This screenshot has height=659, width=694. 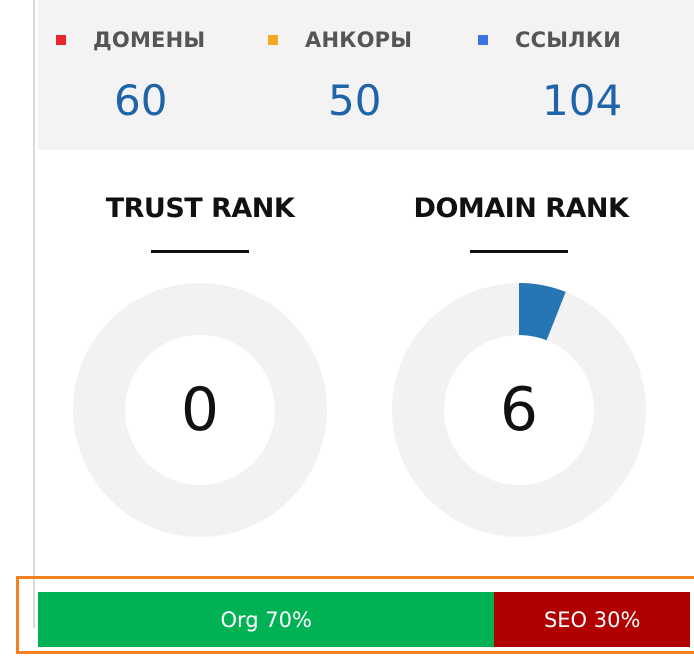 What do you see at coordinates (542, 312) in the screenshot?
I see `domain-rank-fill` at bounding box center [542, 312].